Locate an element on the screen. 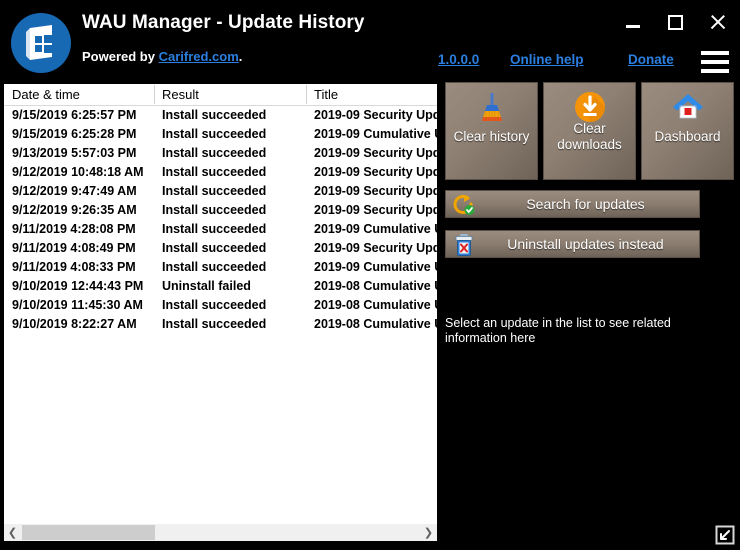 Image resolution: width=740 pixels, height=550 pixels. cell-date: 9/12/2019 10:48:18 AM is located at coordinates (78, 172).